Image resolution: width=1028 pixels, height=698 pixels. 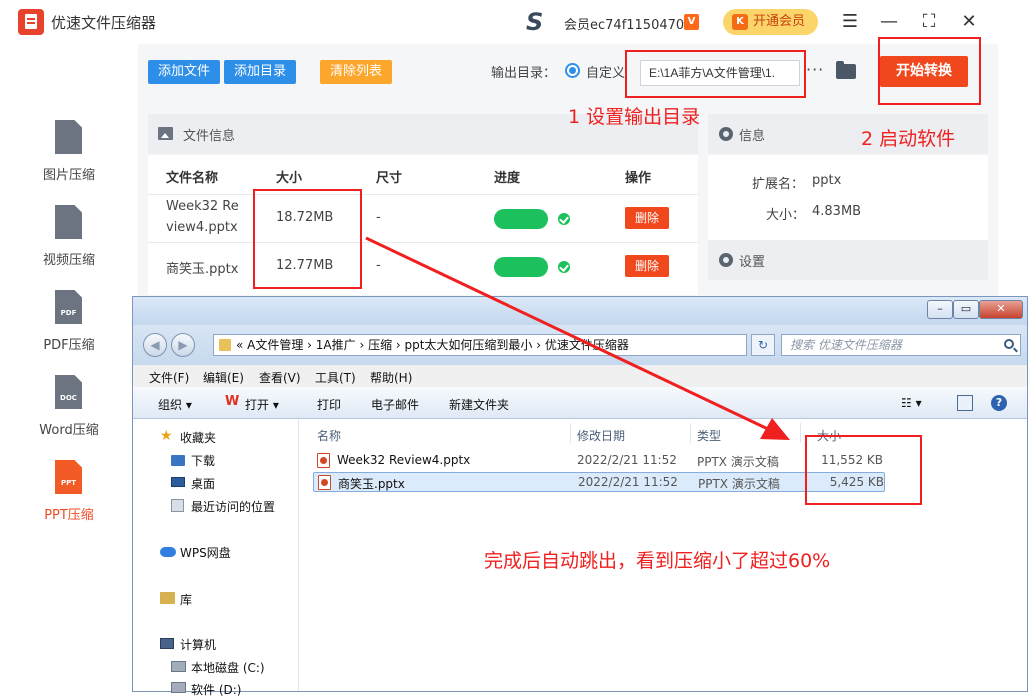 I want to click on annotation-arrow, so click(x=577, y=338).